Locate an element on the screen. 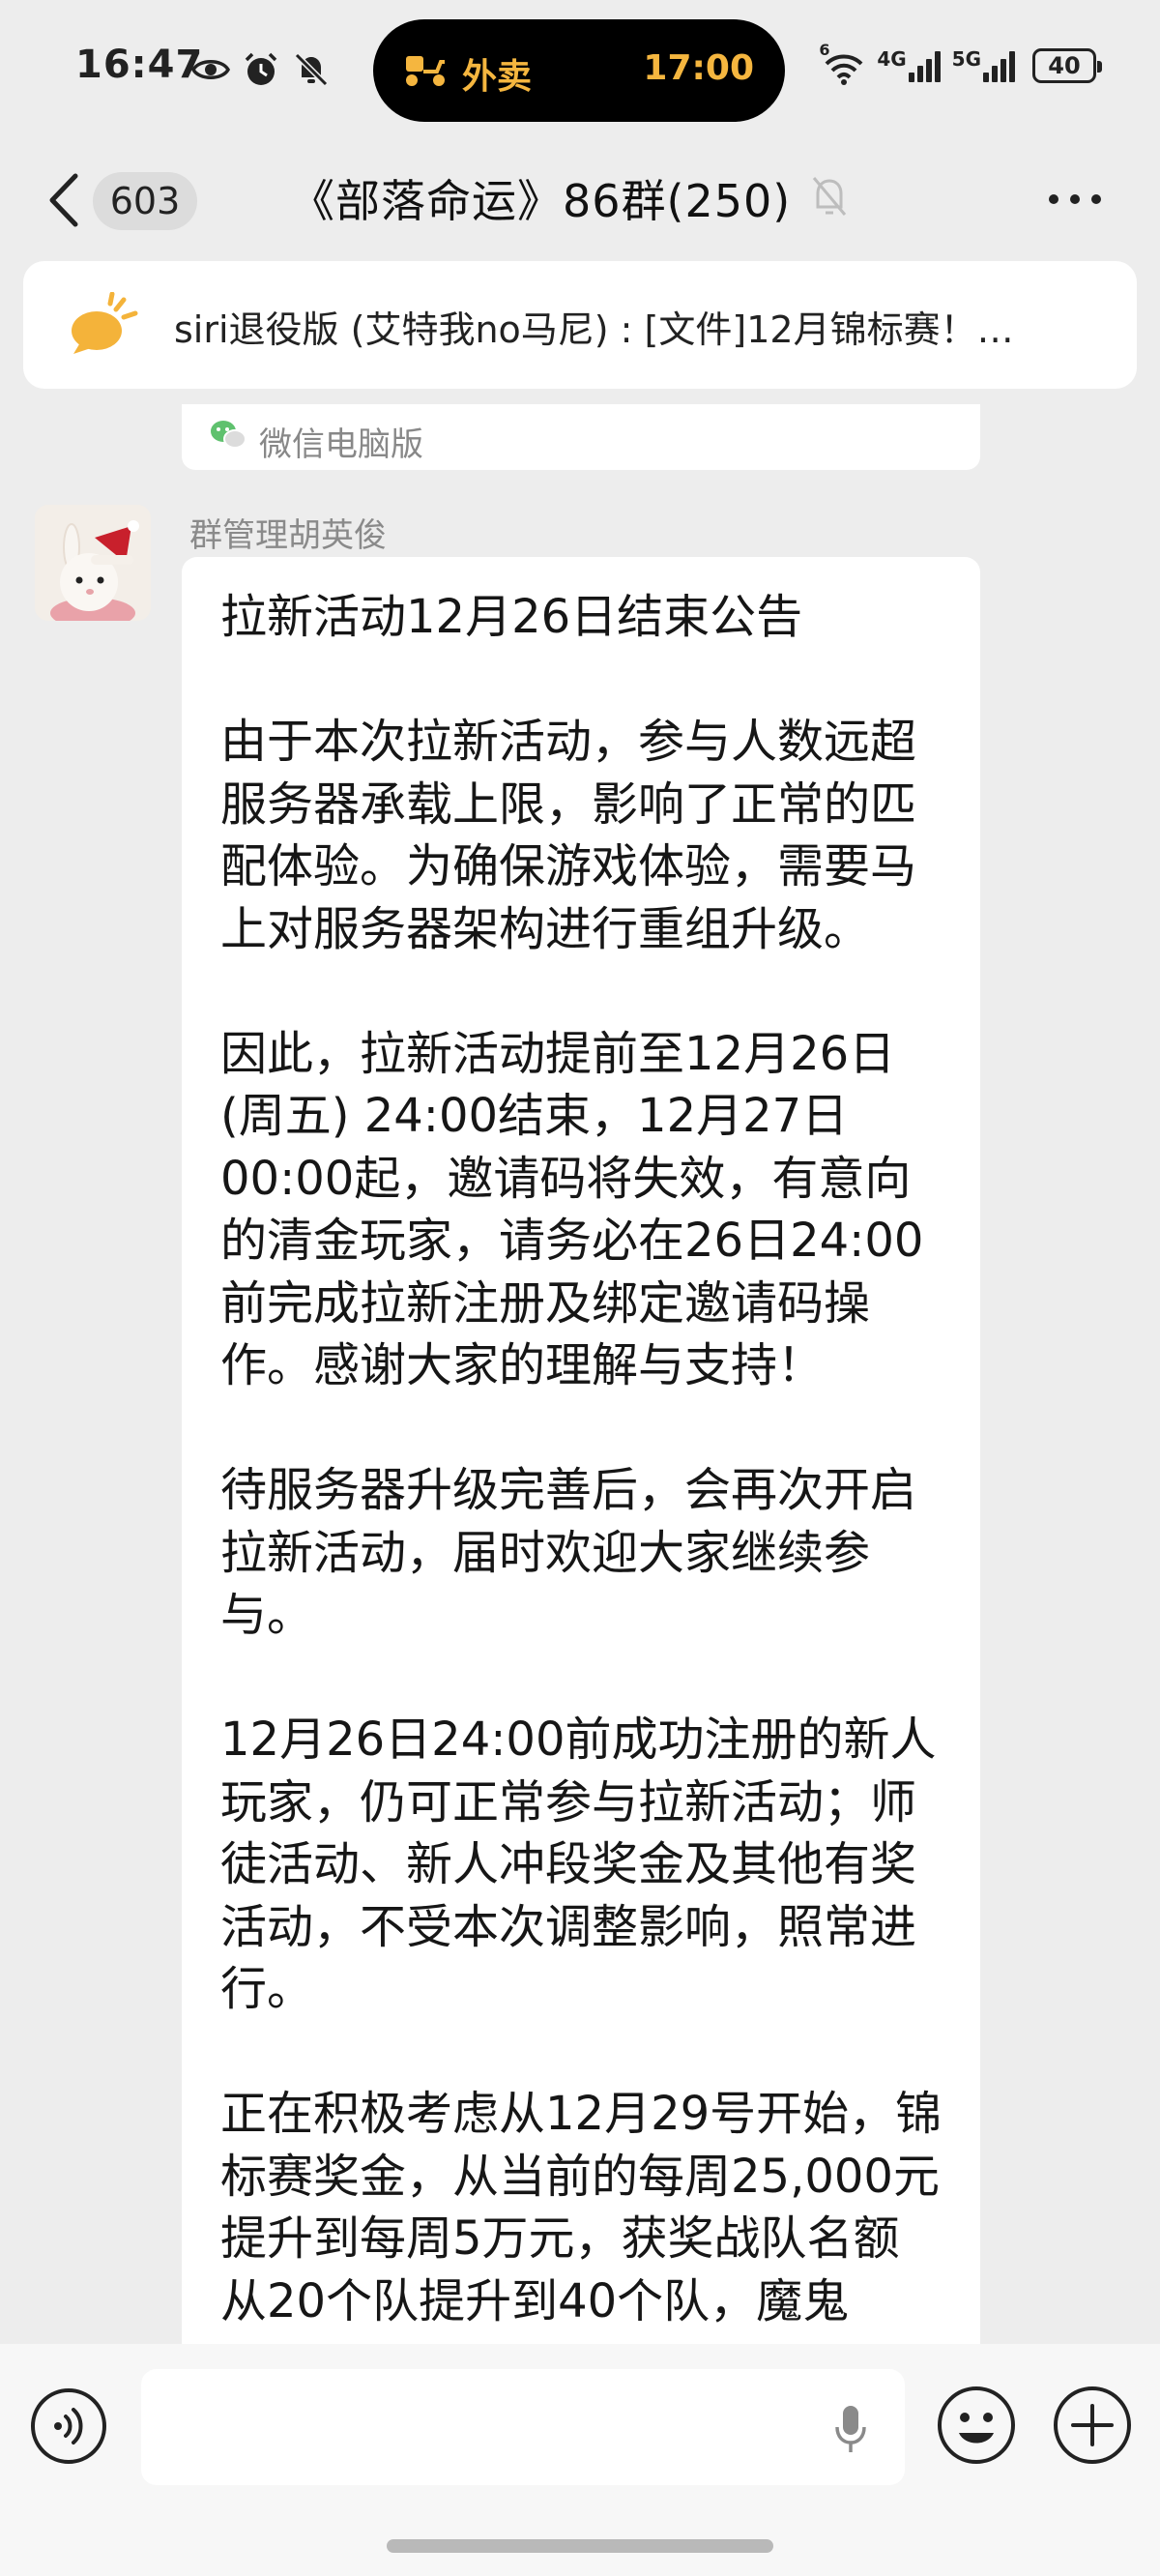 The width and height of the screenshot is (1160, 2576). message-paragraph: 拉新活动12月26日结束公告 is located at coordinates (512, 617).